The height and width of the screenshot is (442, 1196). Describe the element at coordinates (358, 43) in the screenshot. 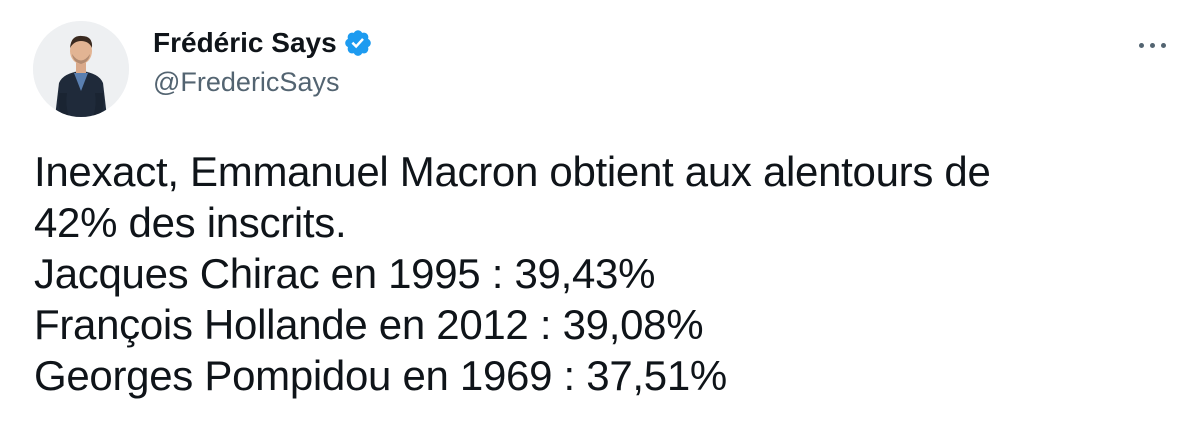

I see `verified-badge-icon` at that location.